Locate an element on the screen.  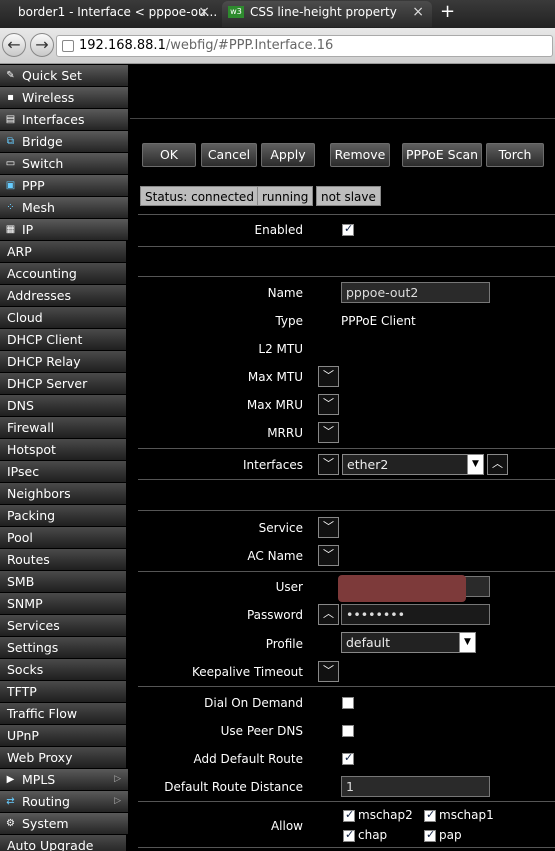
sidebar-subitem-pool: Pool is located at coordinates (65, 538).